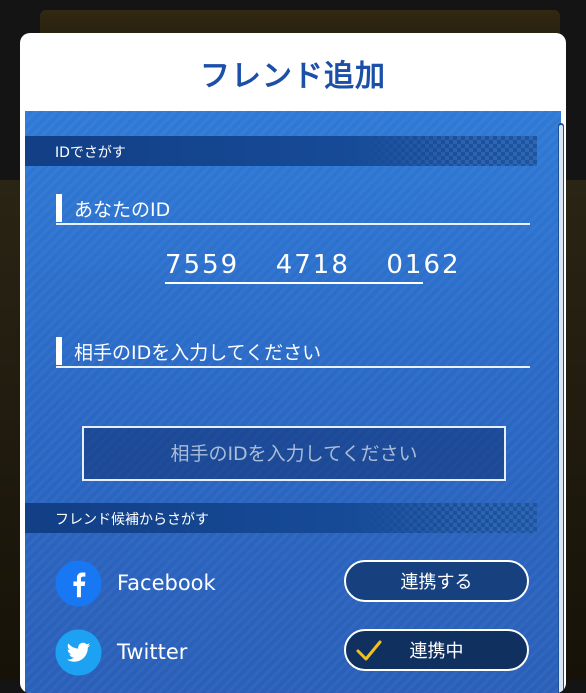 The height and width of the screenshot is (693, 586). Describe the element at coordinates (11, 430) in the screenshot. I see `background-left-edge` at that location.